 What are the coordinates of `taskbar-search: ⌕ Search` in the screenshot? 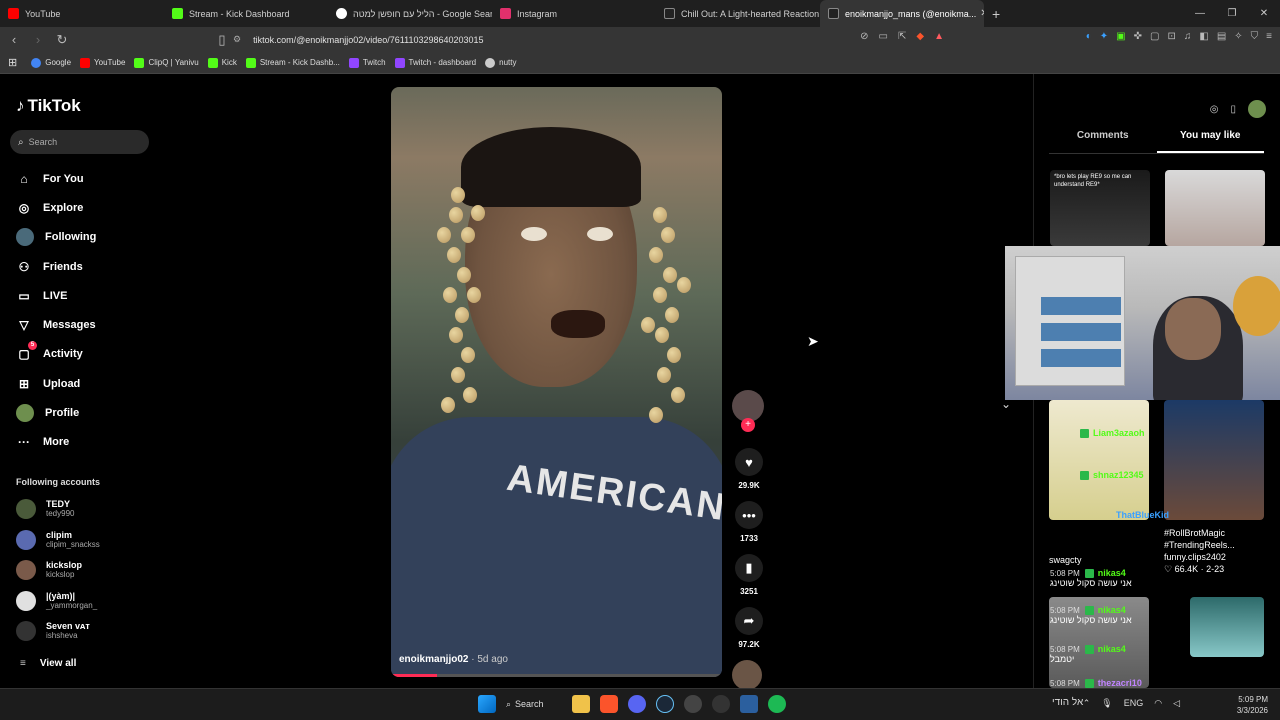 It's located at (534, 704).